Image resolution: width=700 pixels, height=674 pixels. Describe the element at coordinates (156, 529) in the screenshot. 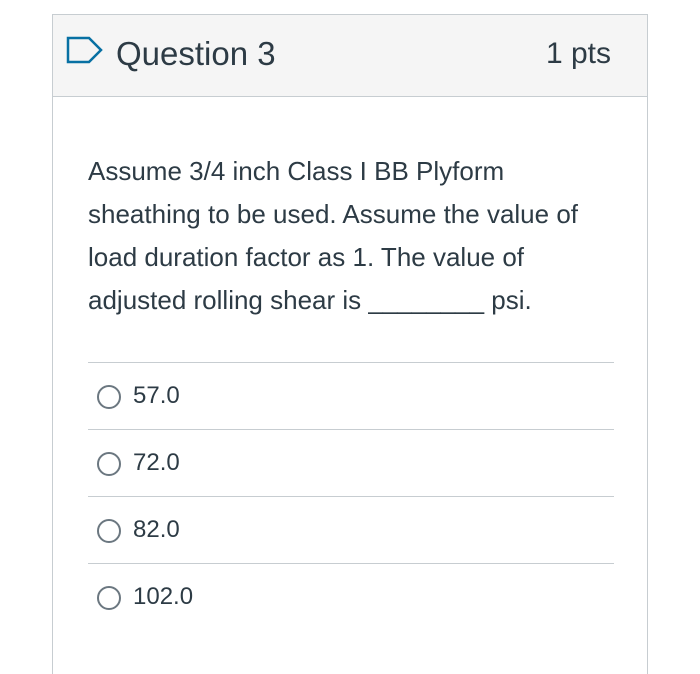

I see `answer-label: 82.0` at that location.